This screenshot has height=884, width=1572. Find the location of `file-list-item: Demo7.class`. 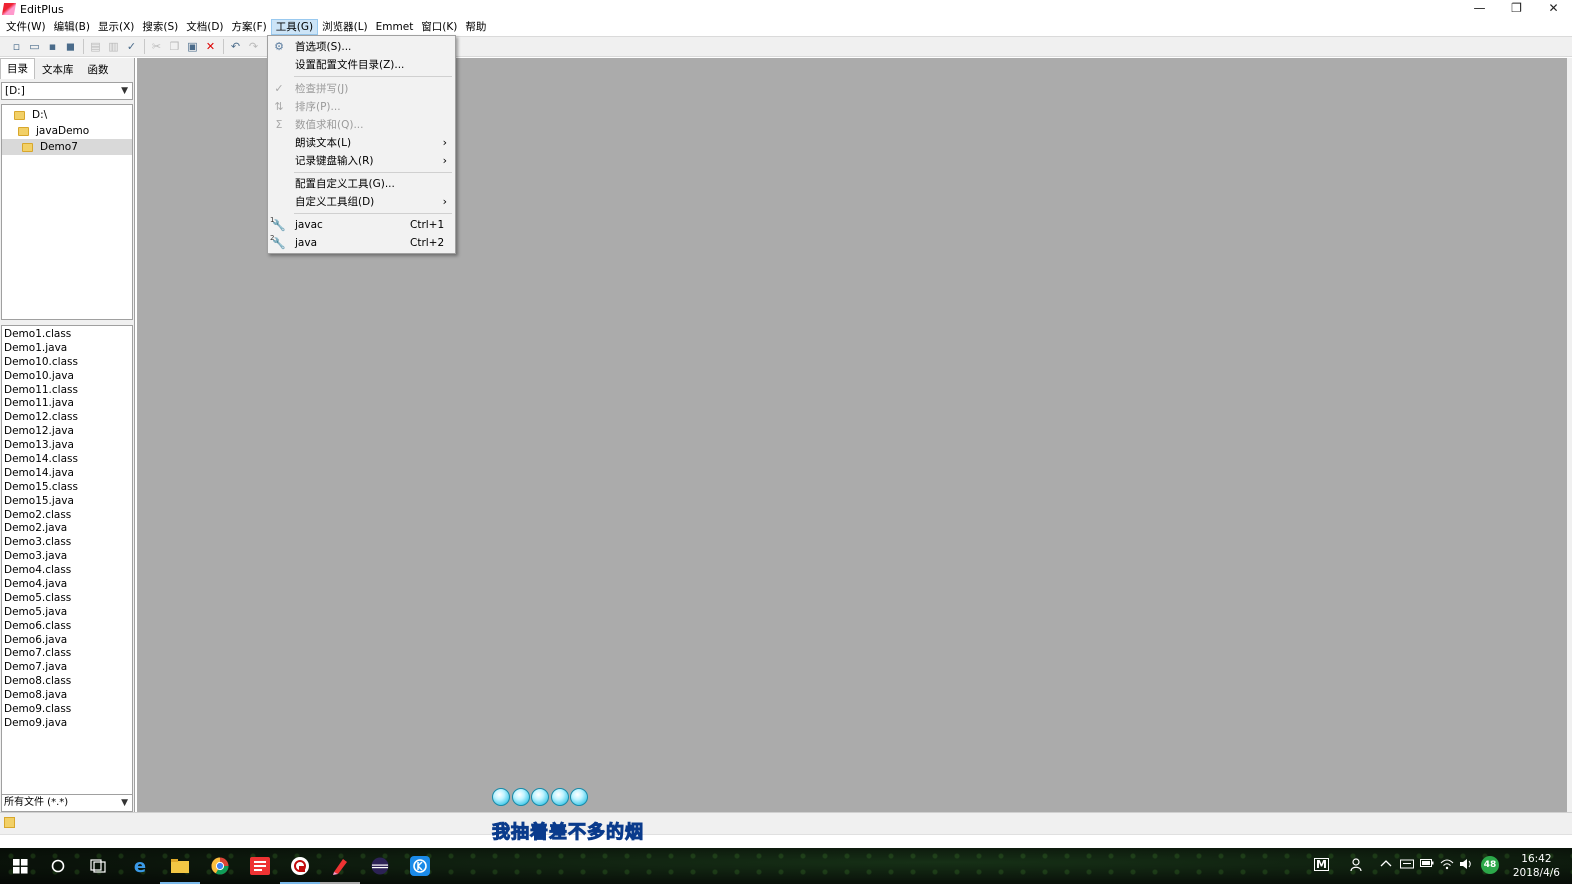

file-list-item: Demo7.class is located at coordinates (67, 654).